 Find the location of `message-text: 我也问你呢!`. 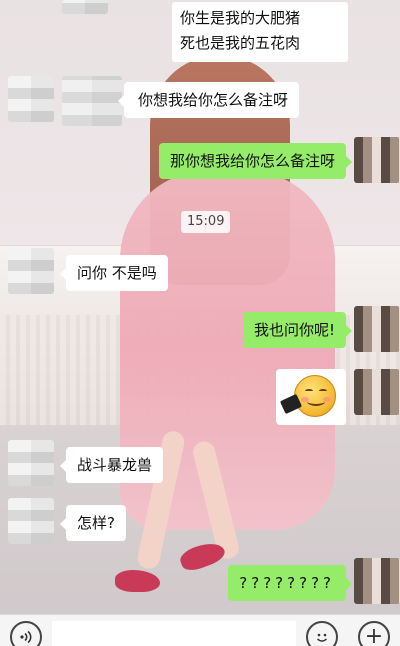

message-text: 我也问你呢! is located at coordinates (294, 330).